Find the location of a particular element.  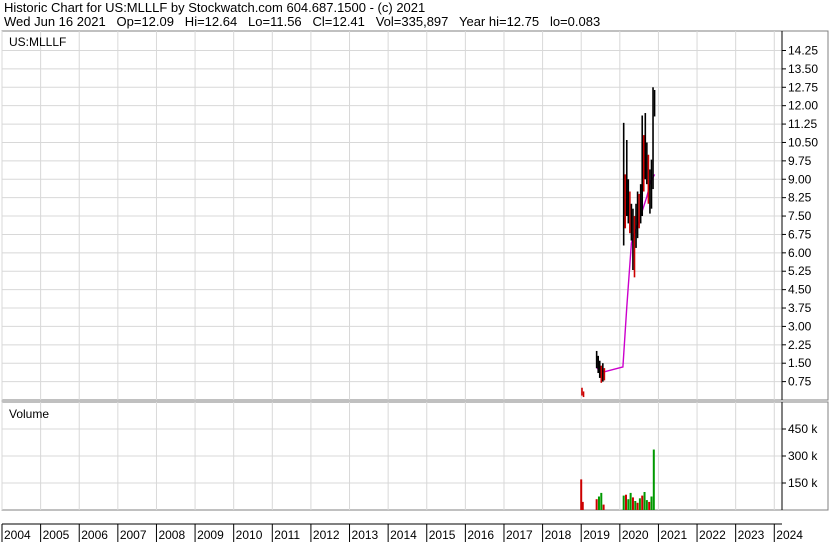

price-y-tick-label: 5.25 is located at coordinates (800, 271).